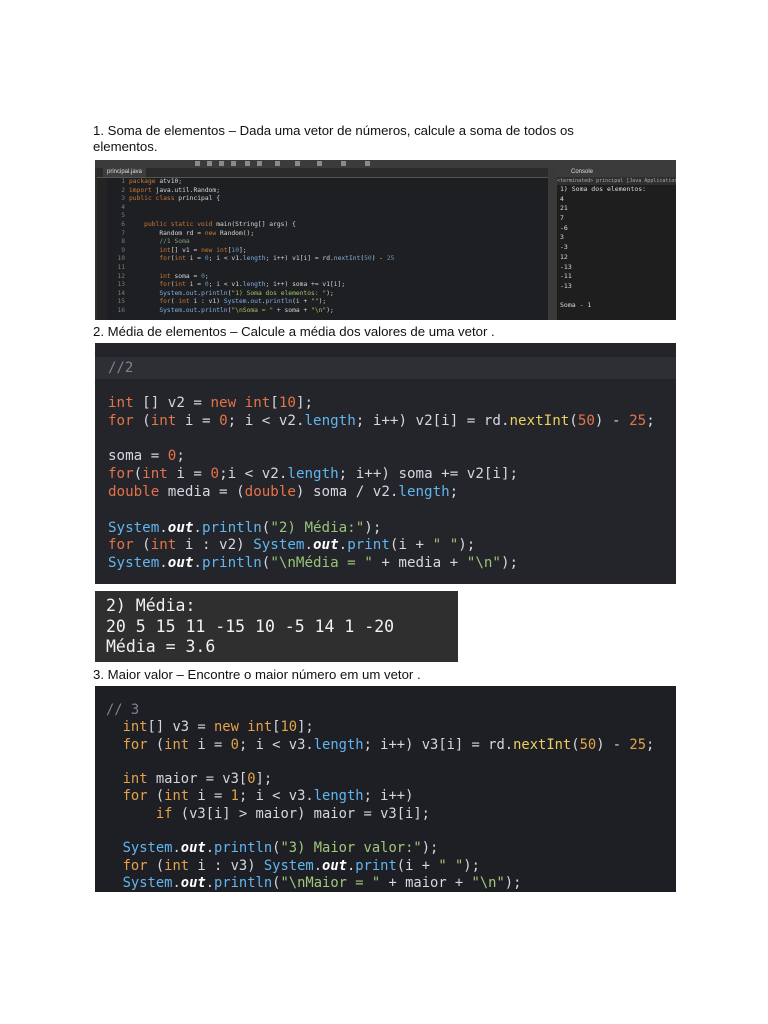 Image resolution: width=768 pixels, height=1024 pixels. Describe the element at coordinates (245, 527) in the screenshot. I see `code-line: System.out.println("2) Média:");` at that location.